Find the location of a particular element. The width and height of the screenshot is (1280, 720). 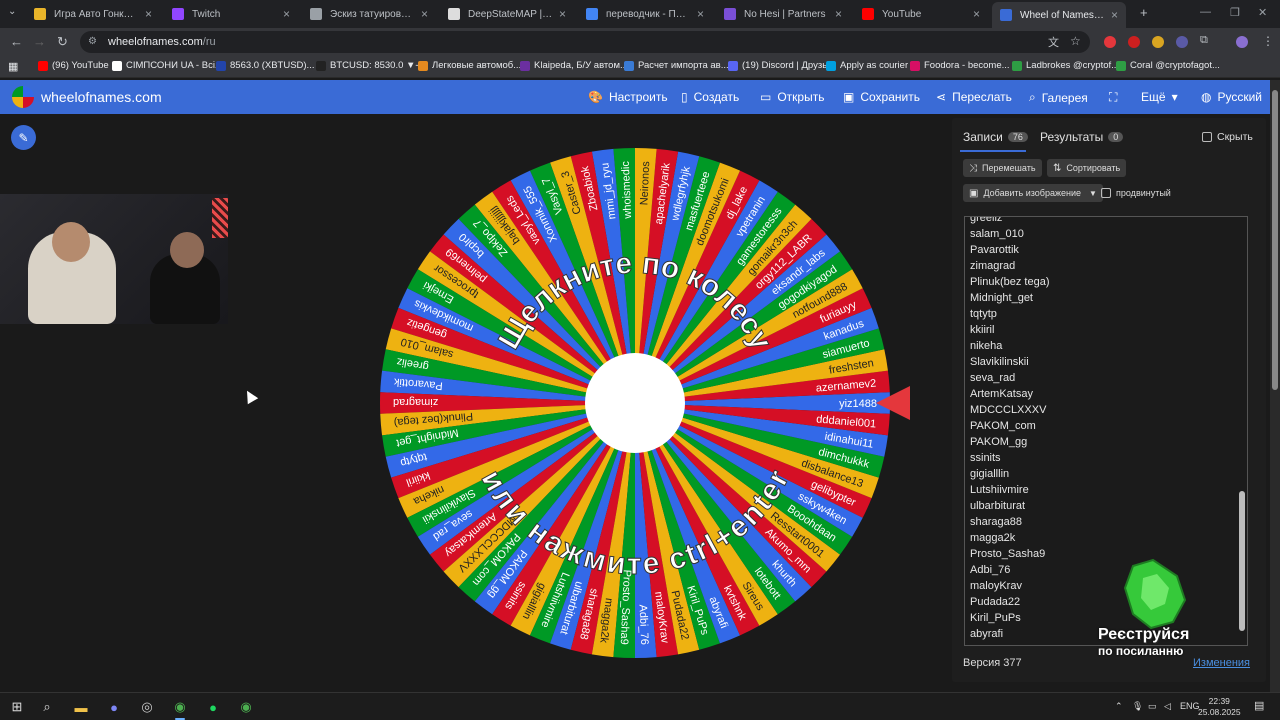

volume-icon: ◁ is located at coordinates (1167, 706).